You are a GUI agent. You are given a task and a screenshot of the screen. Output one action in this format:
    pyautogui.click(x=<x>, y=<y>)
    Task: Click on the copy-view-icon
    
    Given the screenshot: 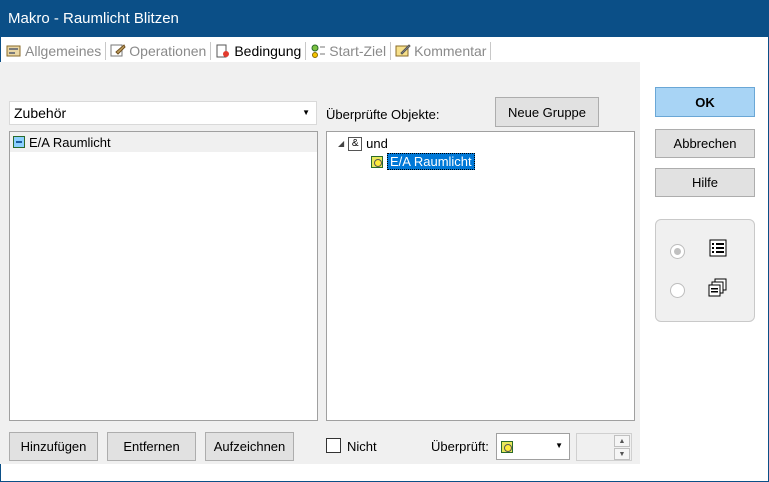 What is the action you would take?
    pyautogui.click(x=718, y=289)
    